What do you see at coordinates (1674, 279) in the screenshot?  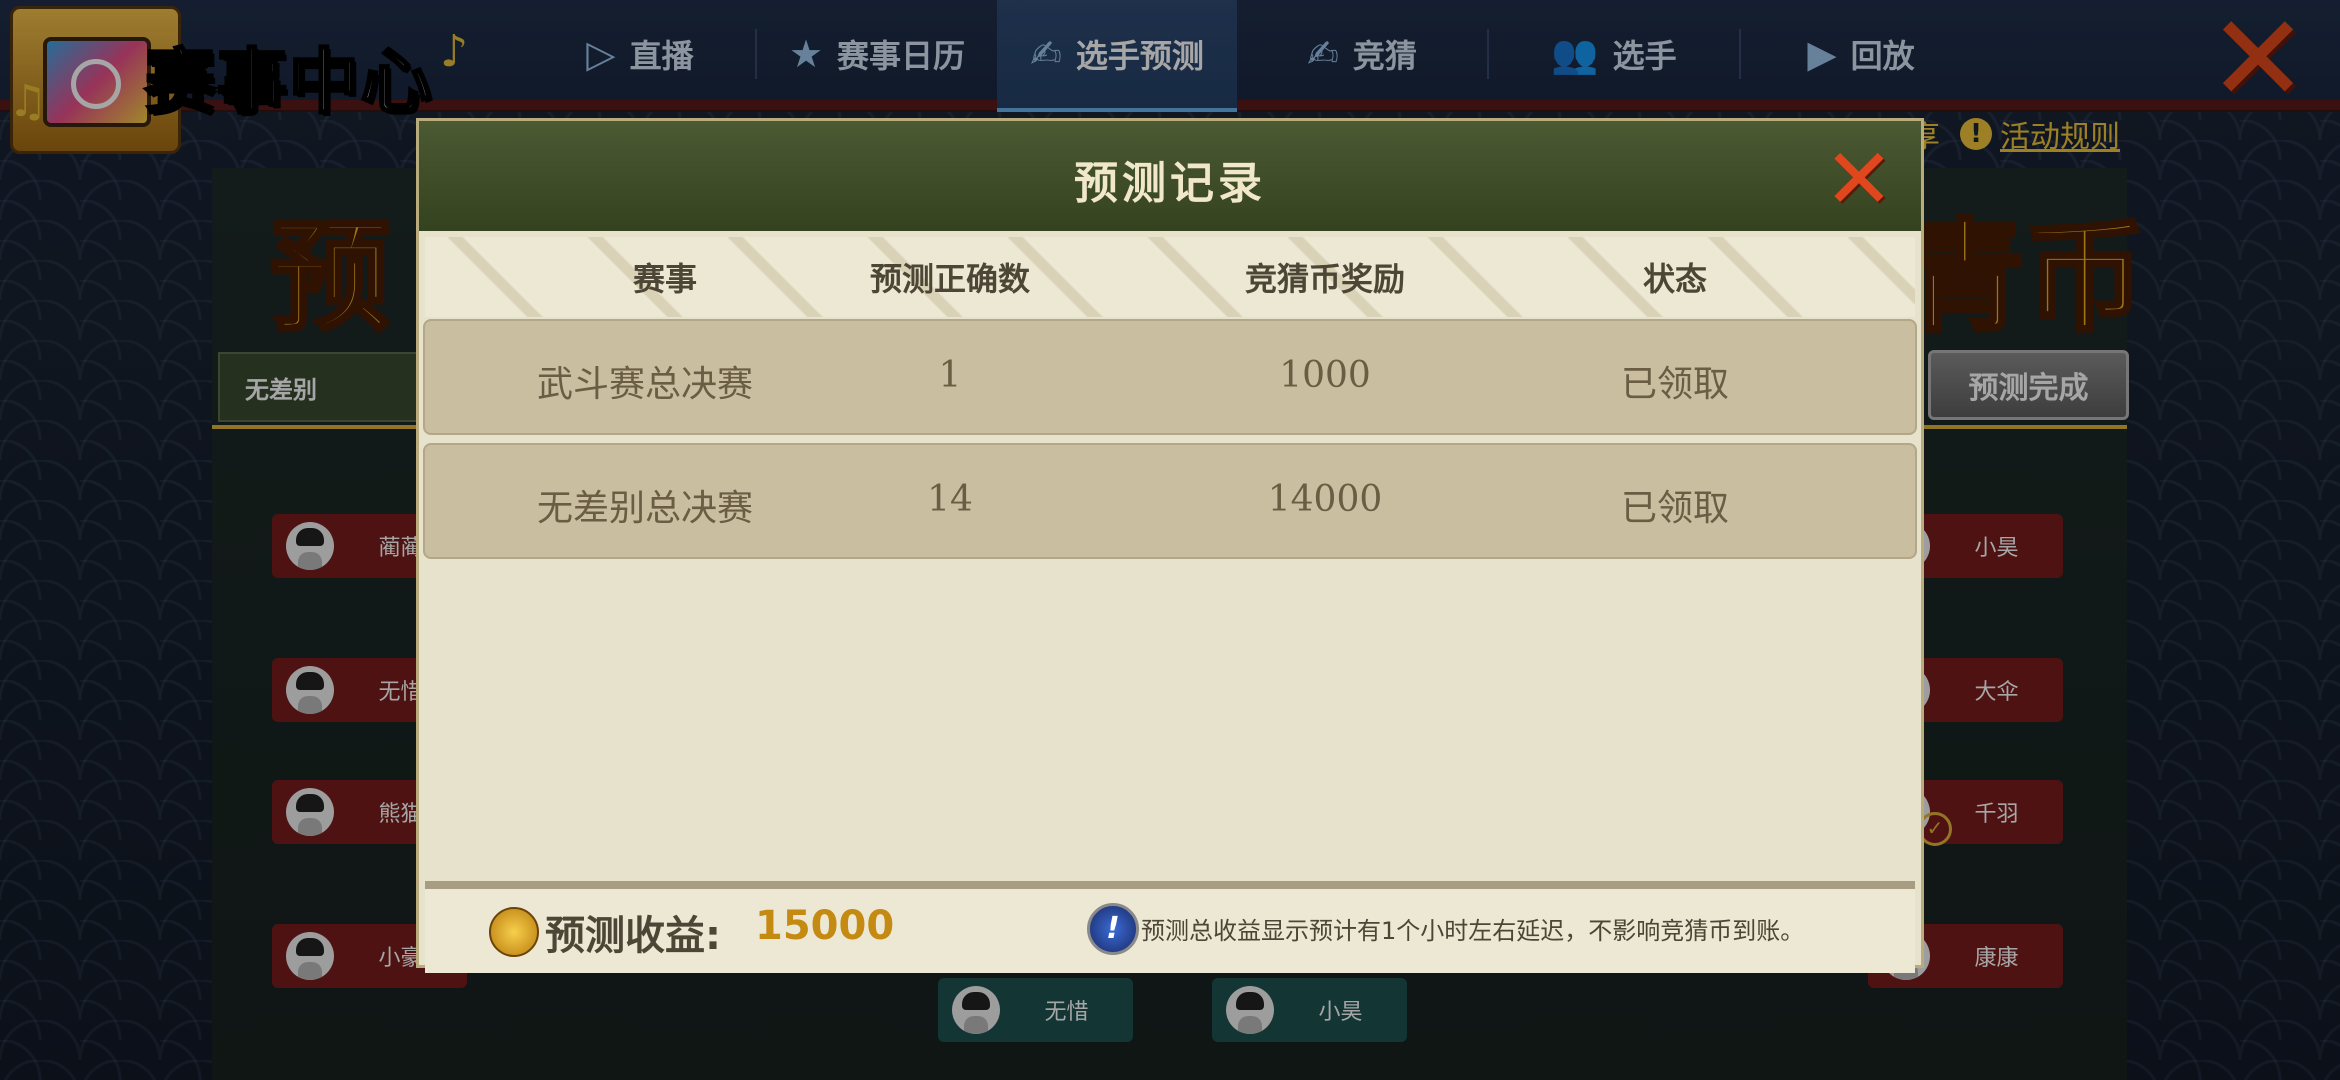 I see `column-header-status: 状态` at bounding box center [1674, 279].